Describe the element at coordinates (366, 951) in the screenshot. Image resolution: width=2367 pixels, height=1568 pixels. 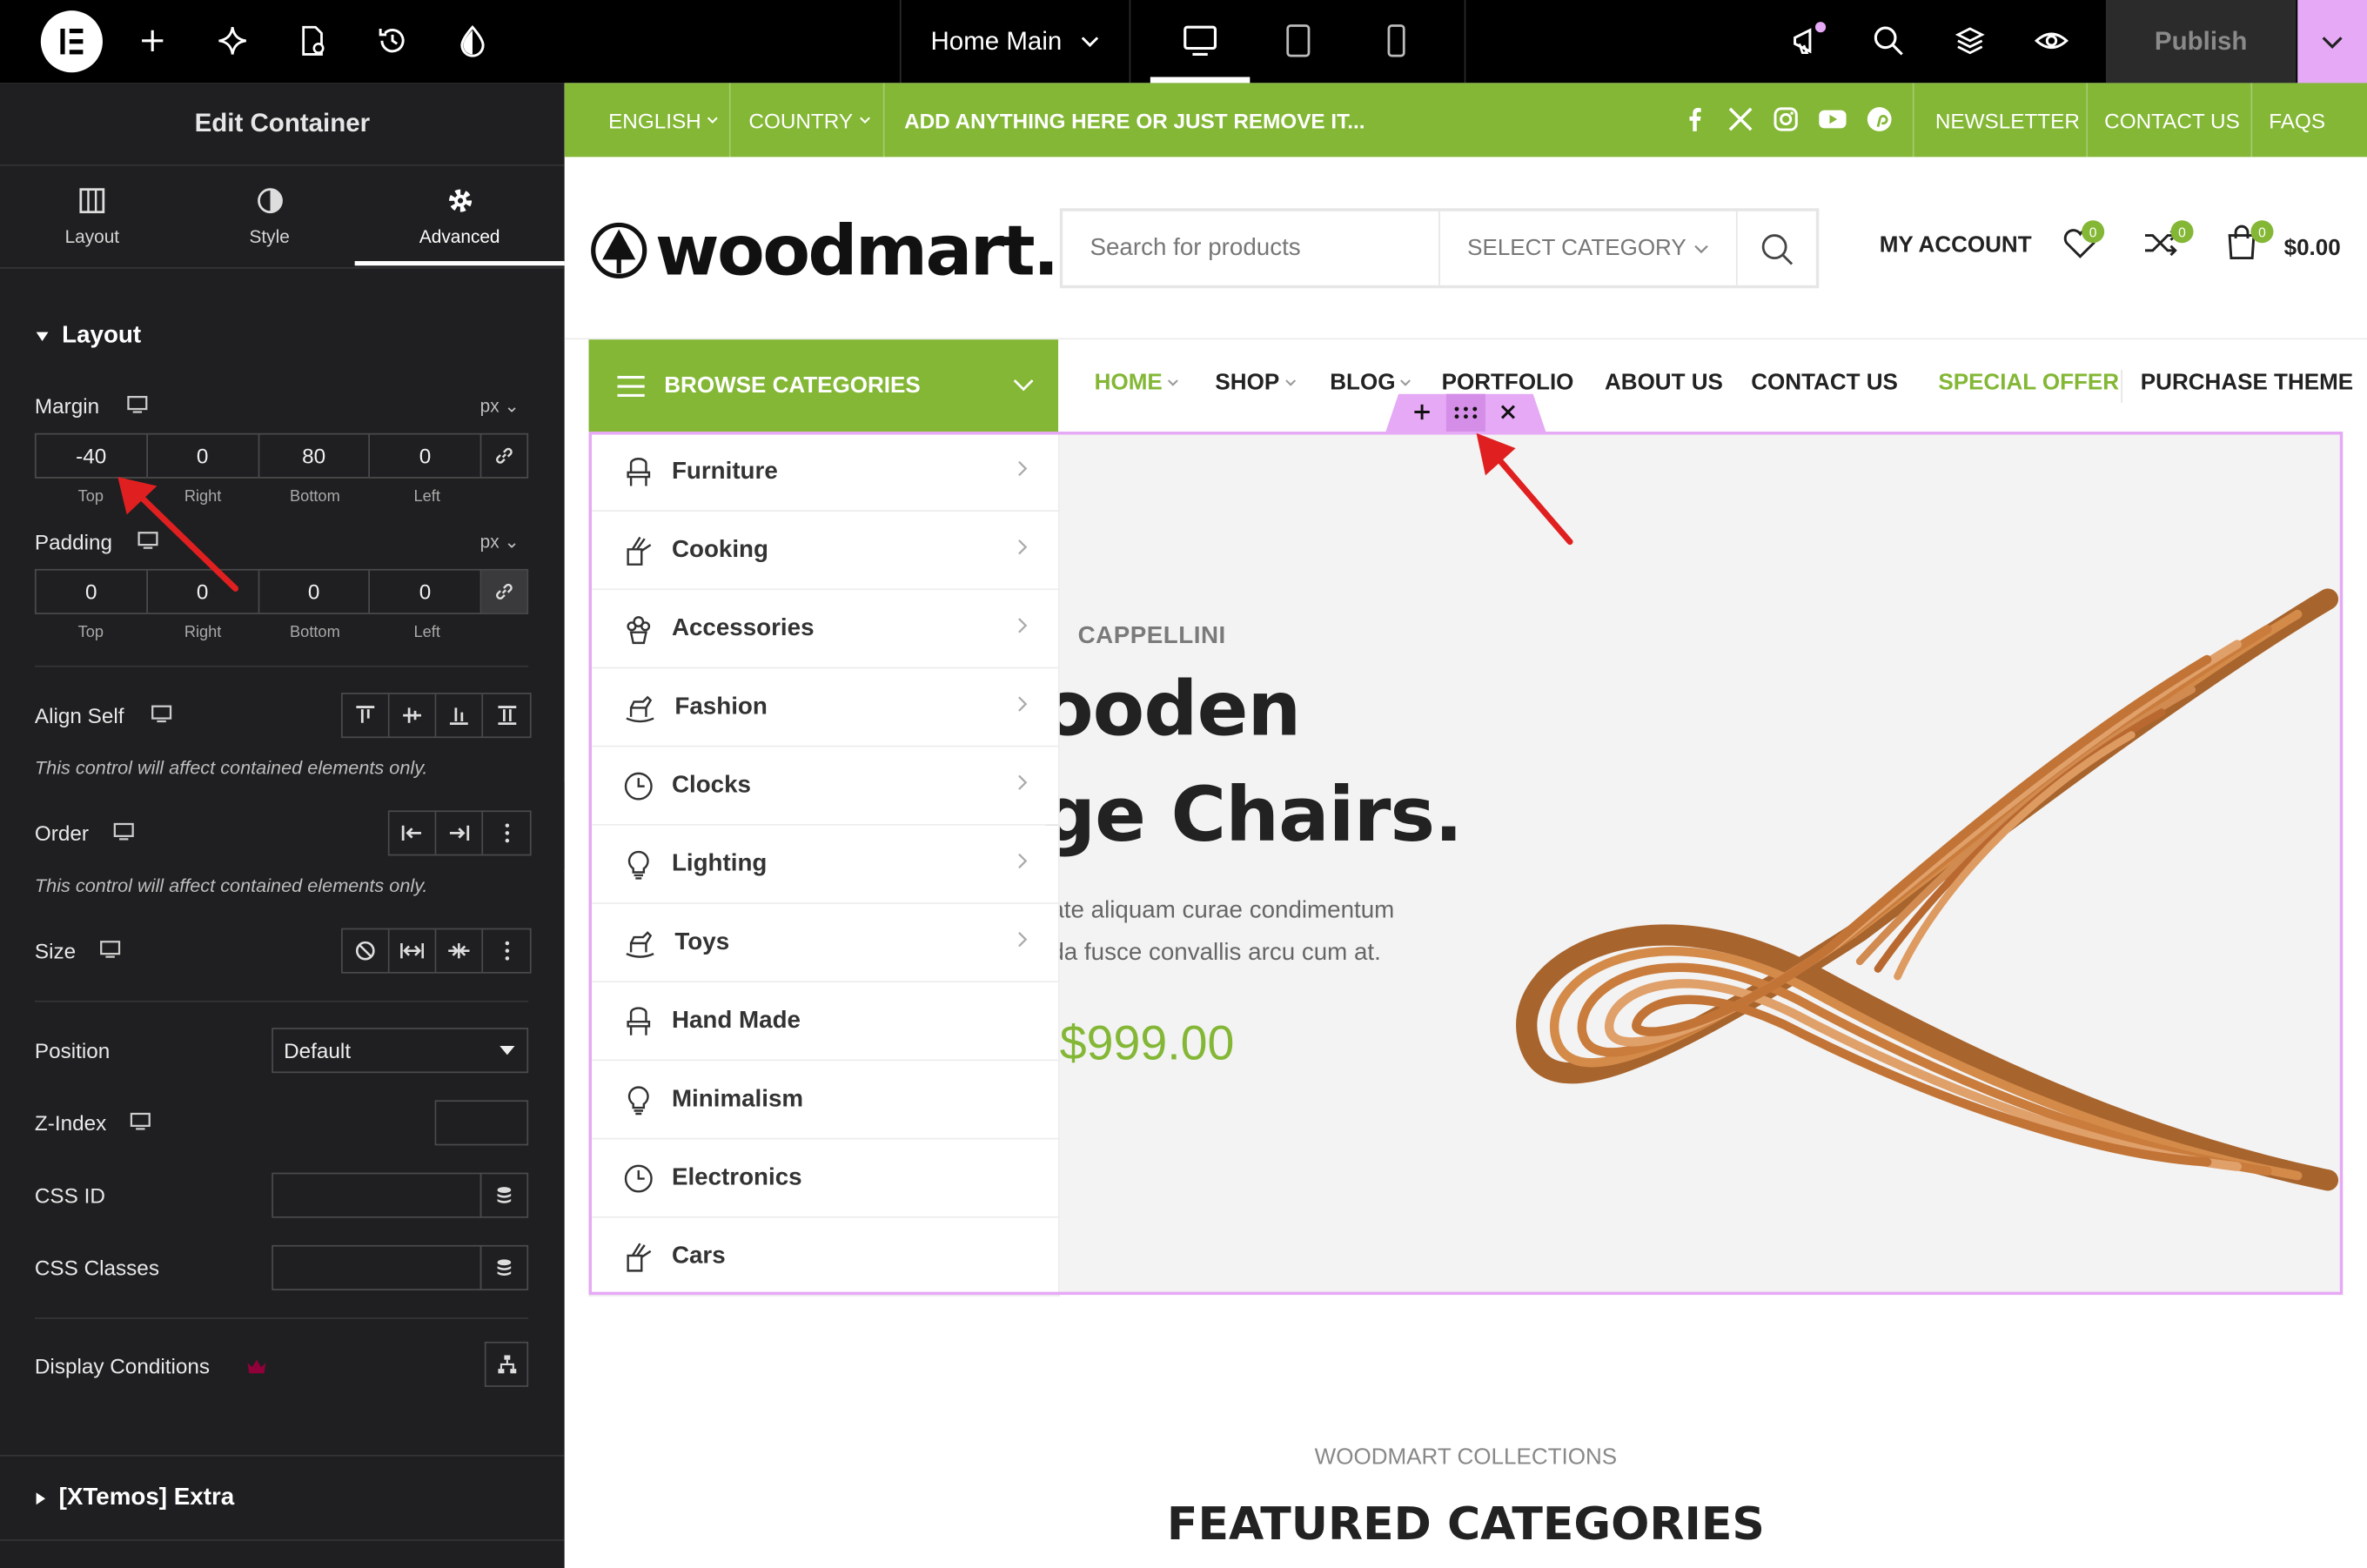
I see `size-none-icon` at that location.